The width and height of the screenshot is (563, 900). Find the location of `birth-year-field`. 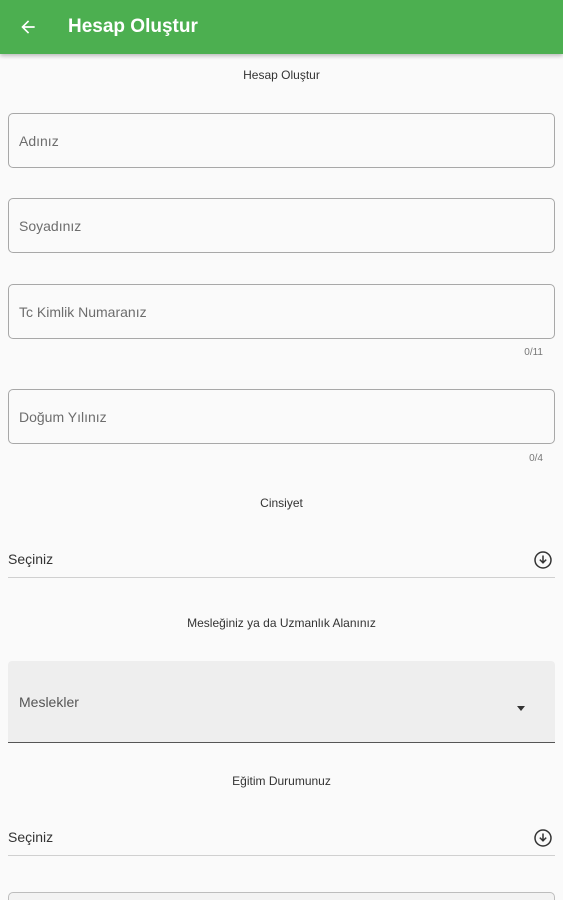

birth-year-field is located at coordinates (281, 416).